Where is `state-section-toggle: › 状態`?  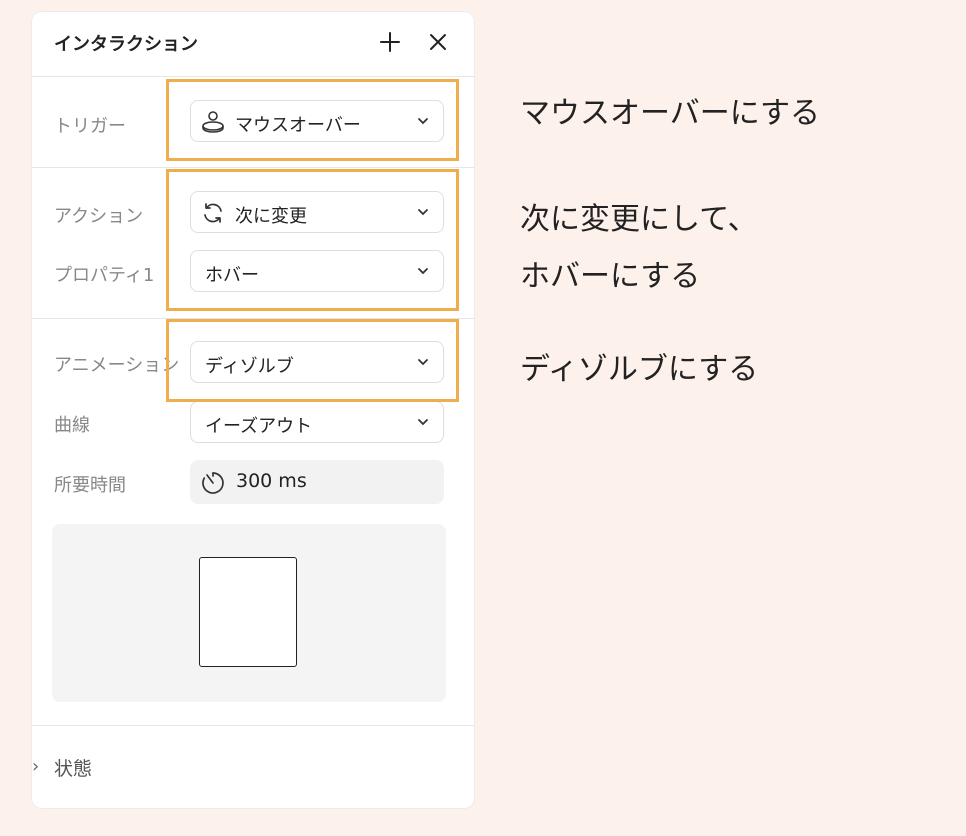
state-section-toggle: › 状態 is located at coordinates (253, 768).